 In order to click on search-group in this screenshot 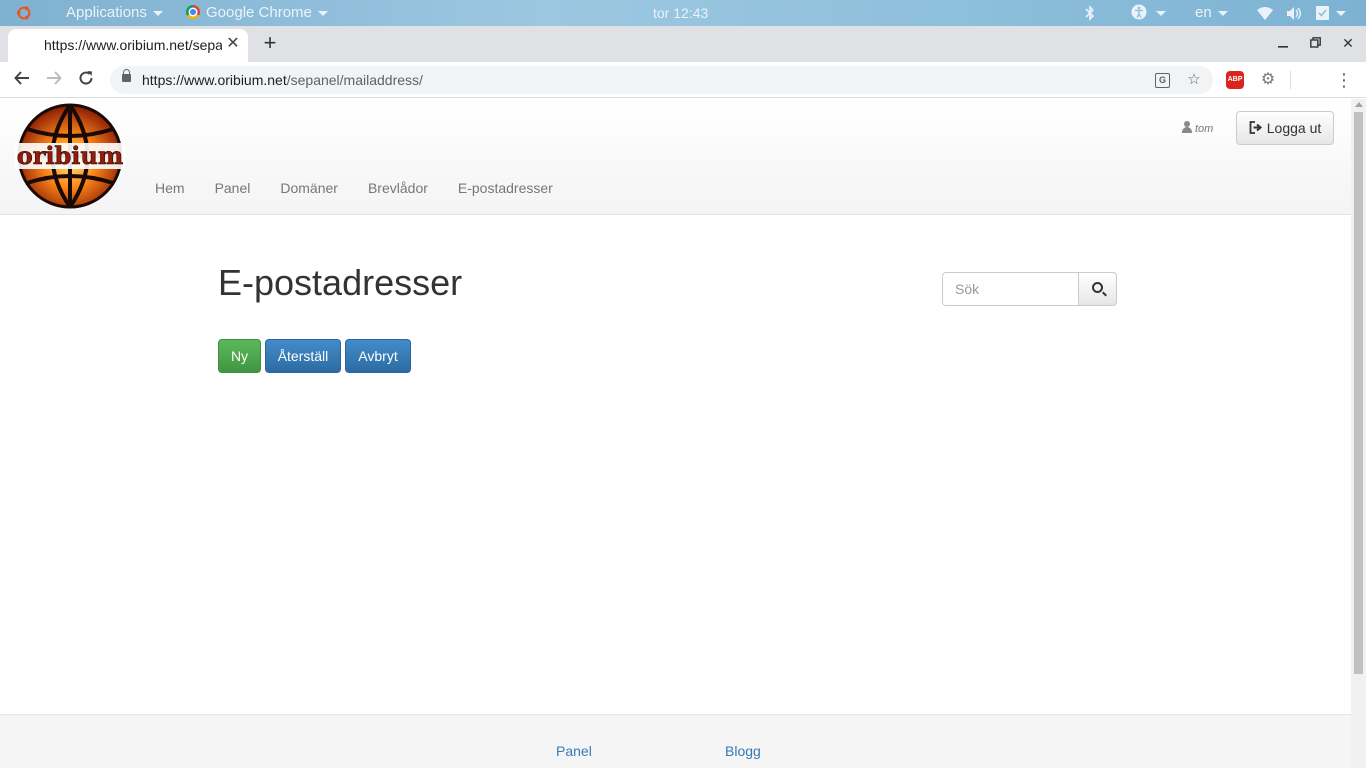, I will do `click(1029, 289)`.